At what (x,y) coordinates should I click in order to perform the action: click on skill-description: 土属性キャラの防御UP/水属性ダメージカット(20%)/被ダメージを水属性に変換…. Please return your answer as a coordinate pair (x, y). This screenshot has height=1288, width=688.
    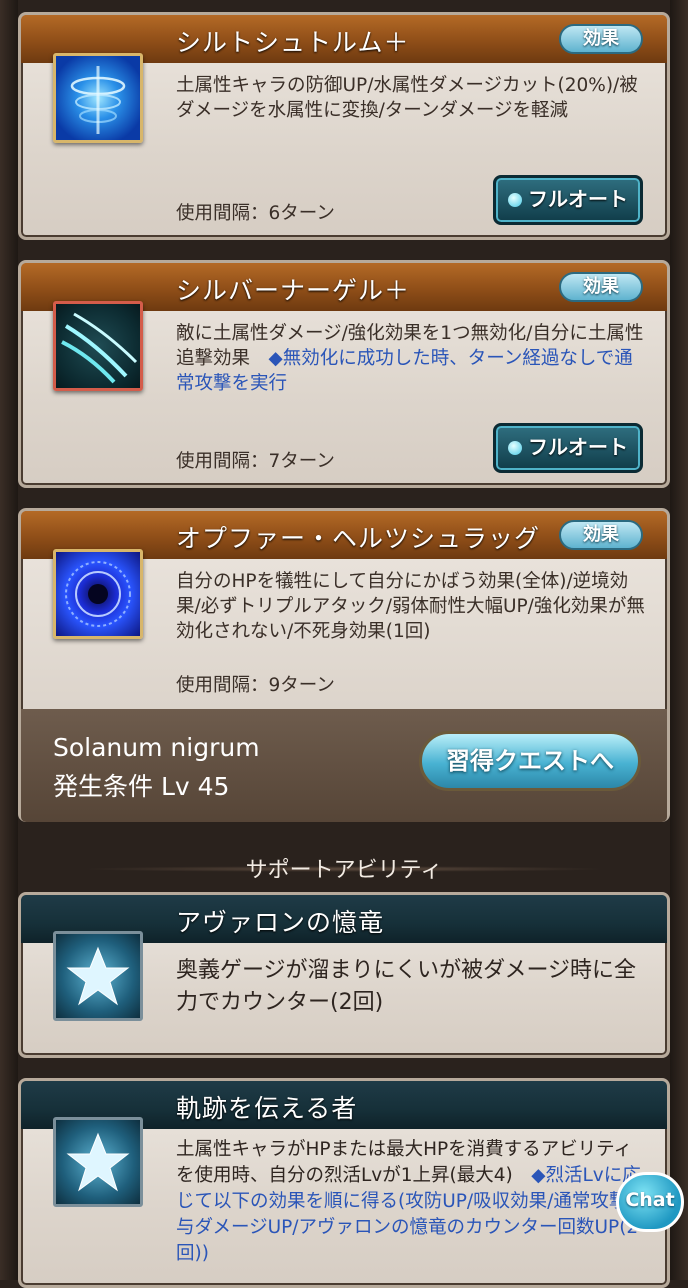
    Looking at the image, I should click on (407, 98).